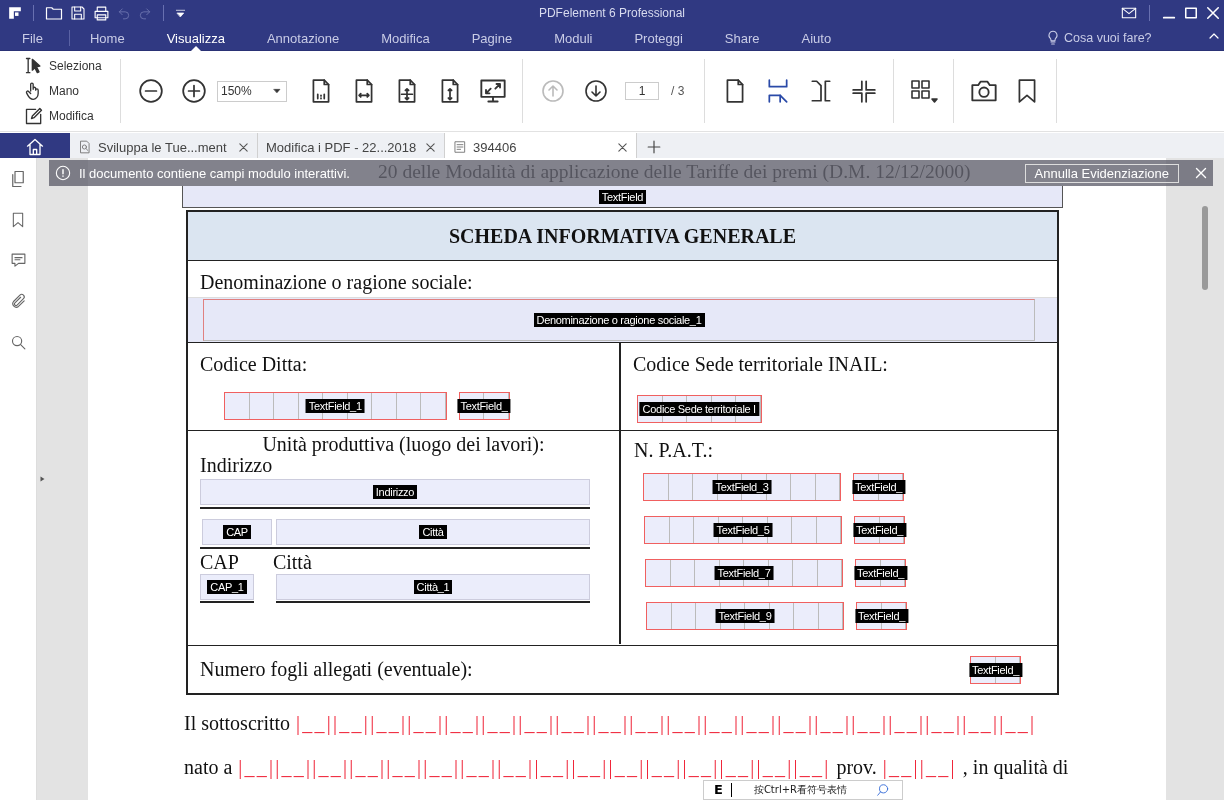 The image size is (1224, 800). I want to click on fill-in-boxes: |__||__||__||__||__||__||__||__||__||__||__||__||__||__||__||__||__||__||__||__|, so click(666, 723).